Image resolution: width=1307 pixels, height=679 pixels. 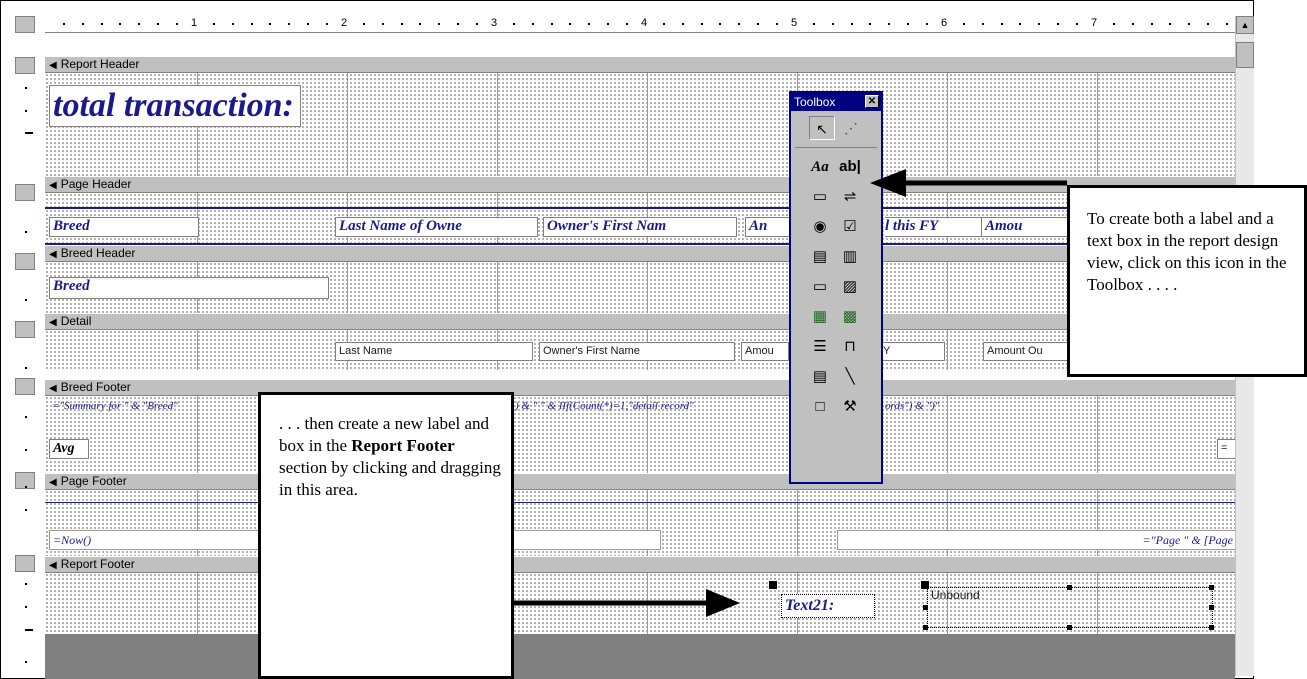 What do you see at coordinates (640, 523) in the screenshot?
I see `page-footer-area: =Now() ="Page " & [Page` at bounding box center [640, 523].